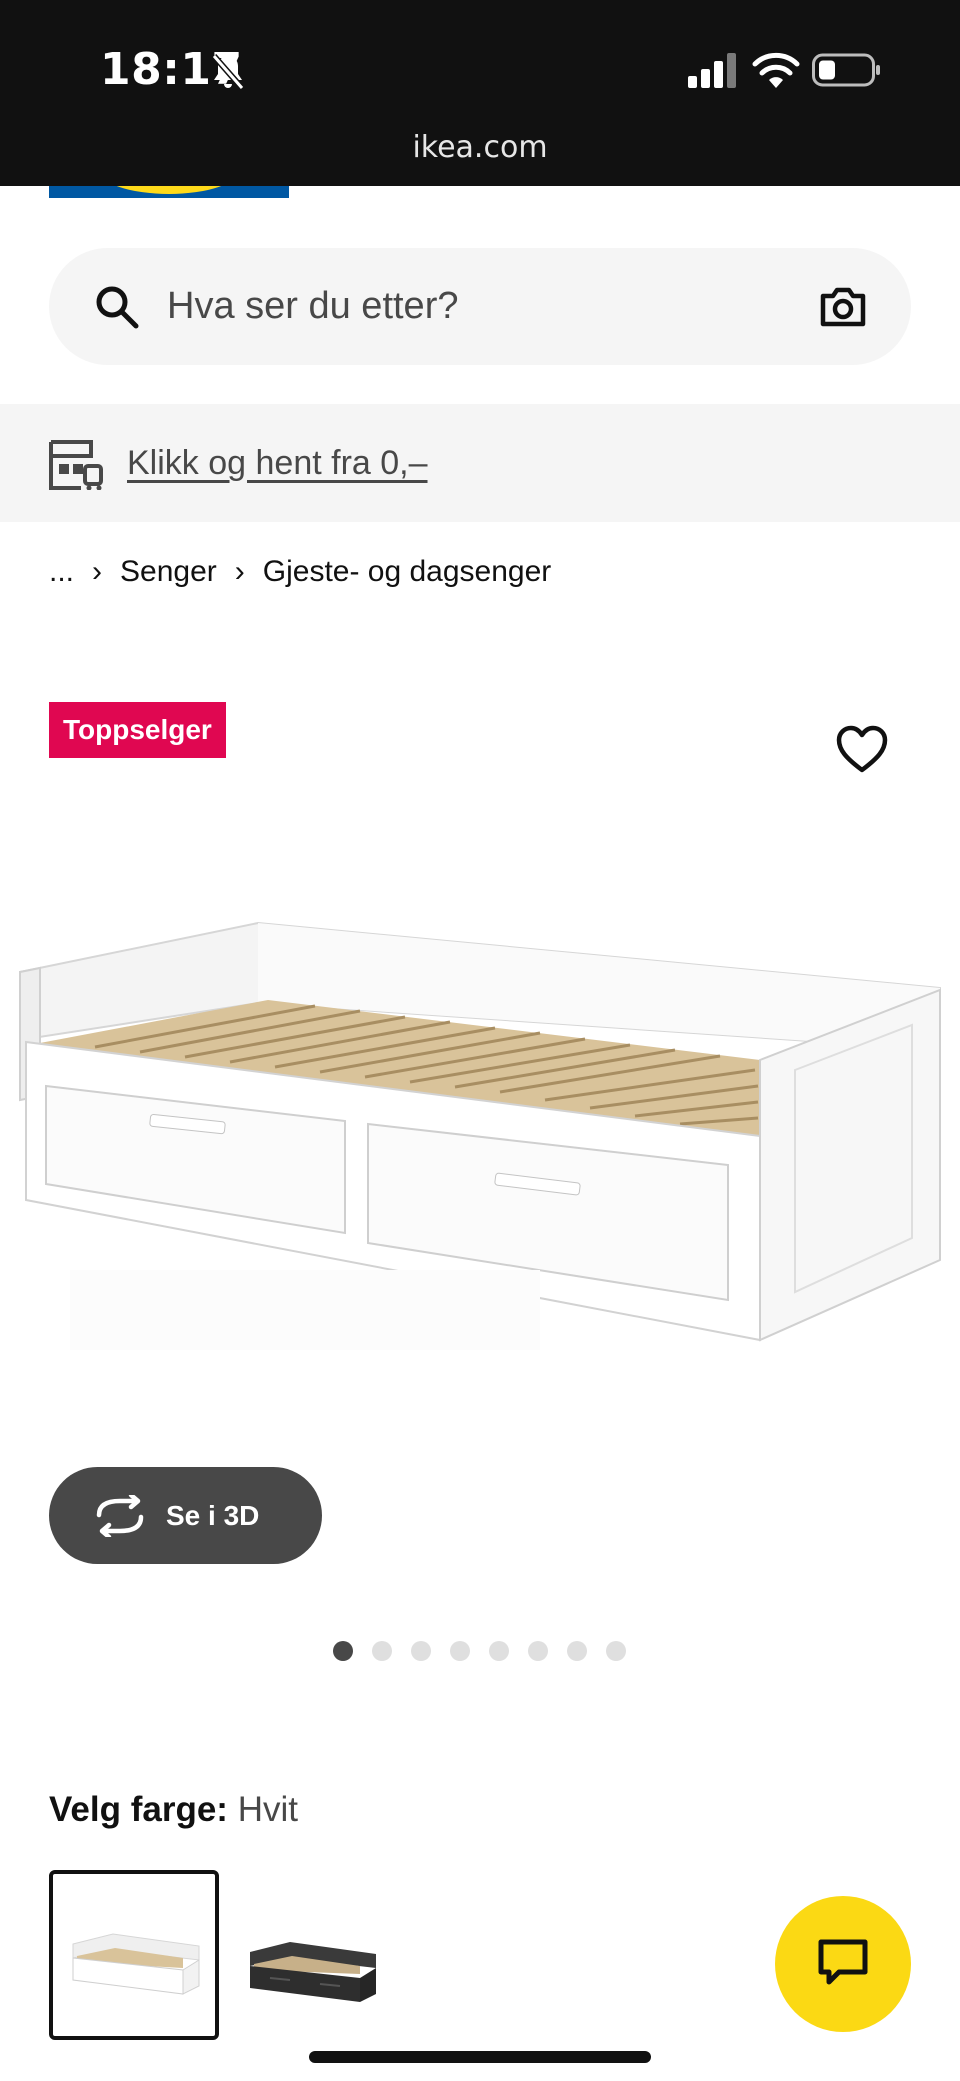 The height and width of the screenshot is (2081, 960). What do you see at coordinates (480, 93) in the screenshot?
I see `status-bar: 18:17 ikea.com` at bounding box center [480, 93].